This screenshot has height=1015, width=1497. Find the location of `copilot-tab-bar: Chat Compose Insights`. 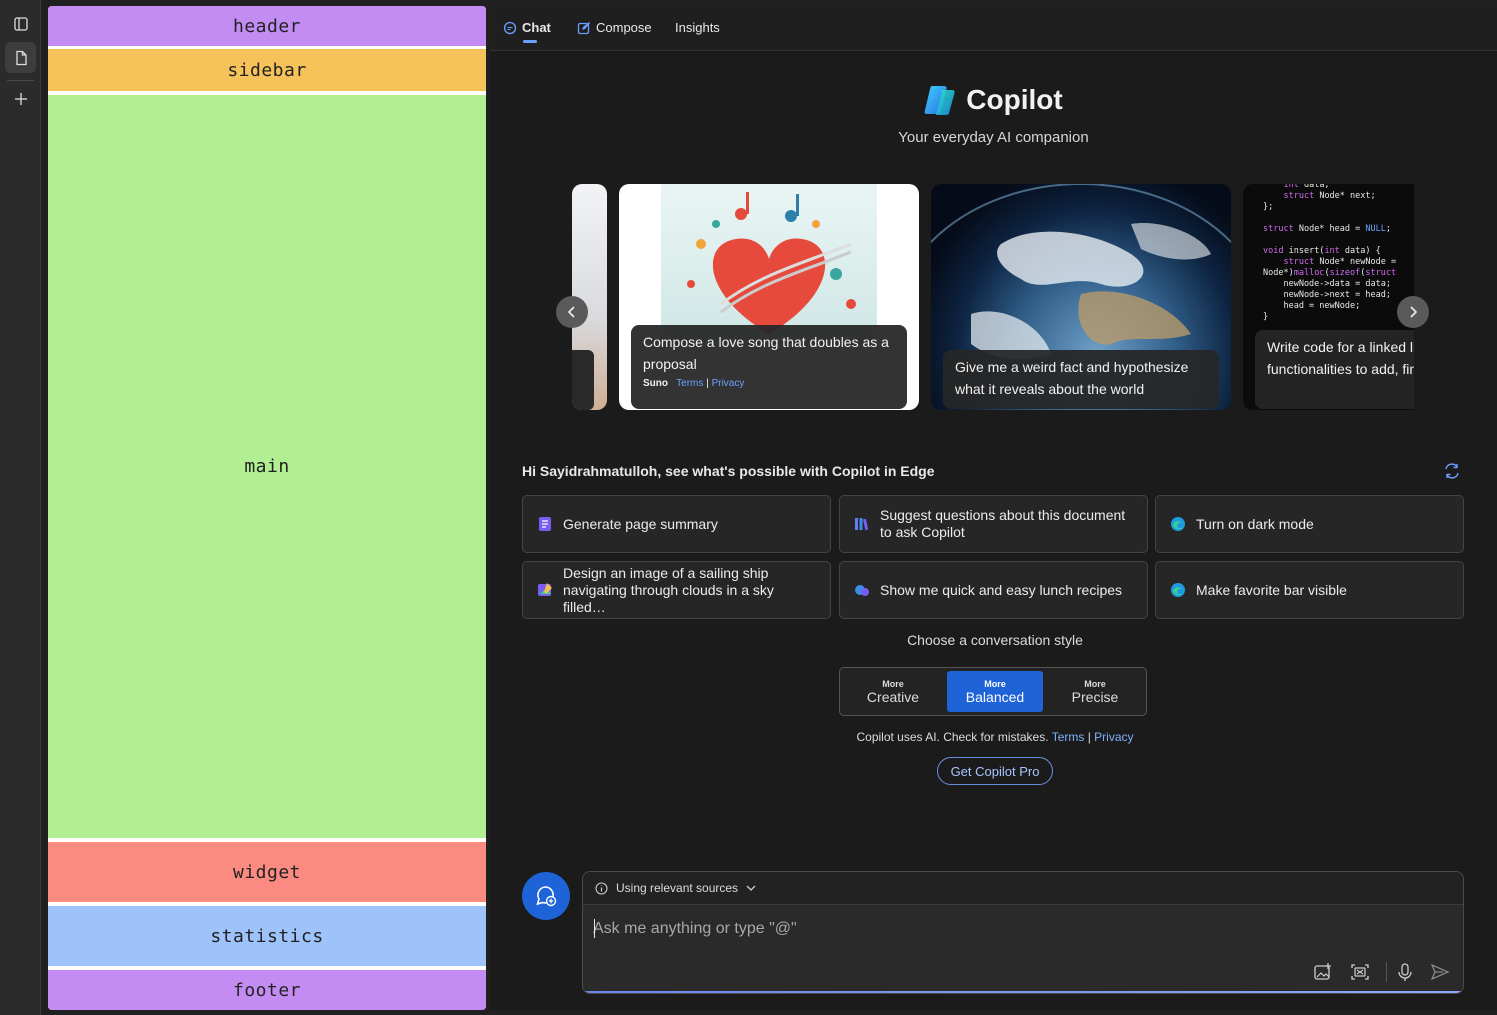

copilot-tab-bar: Chat Compose Insights is located at coordinates (993, 28).